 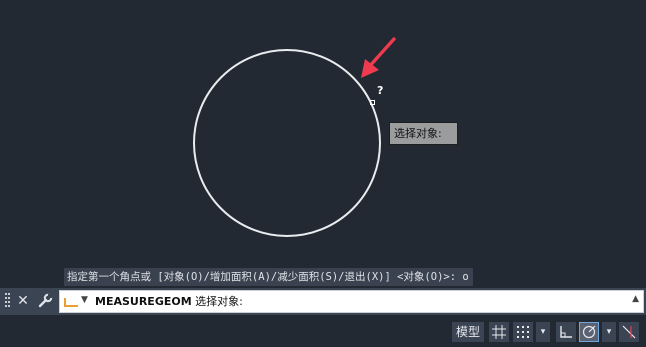 I want to click on snap-dots-icon, so click(x=523, y=332).